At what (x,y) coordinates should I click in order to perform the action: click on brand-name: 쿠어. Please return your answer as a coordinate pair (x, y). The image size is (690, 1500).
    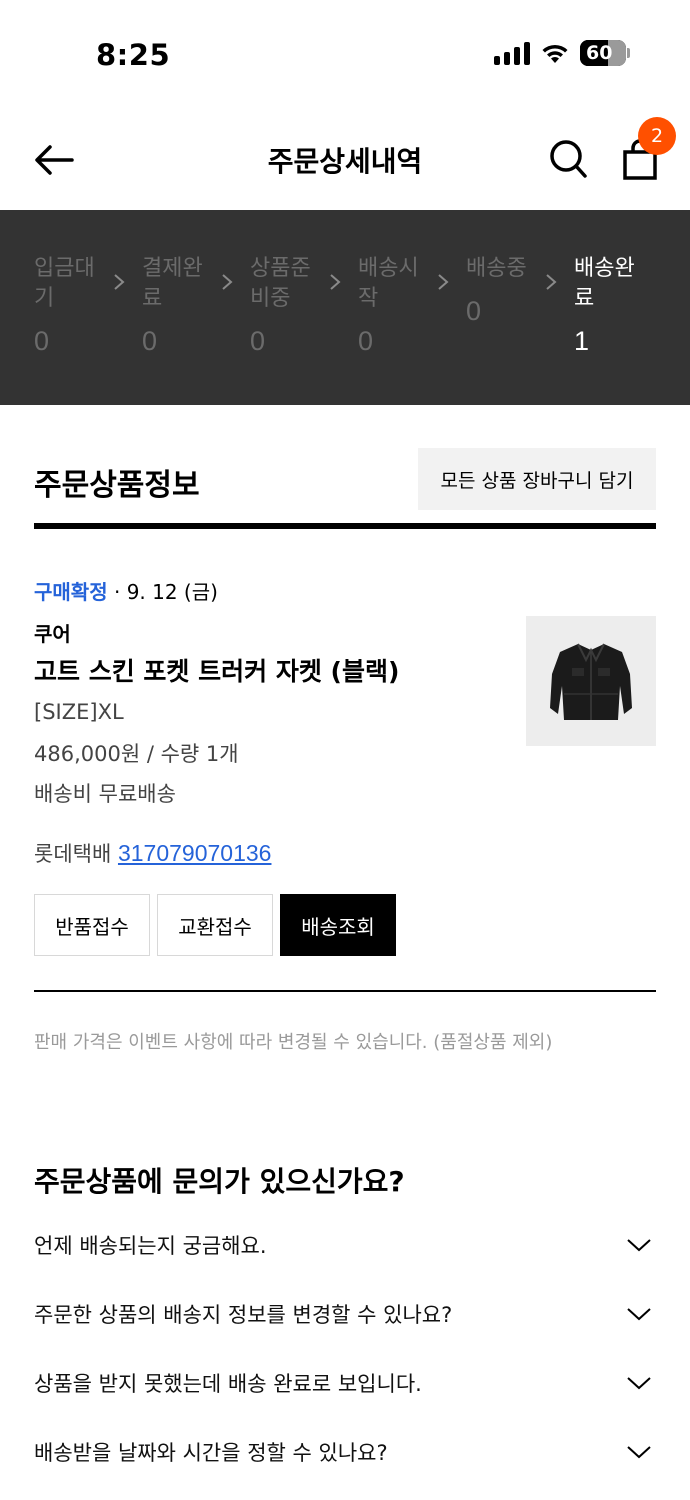
    Looking at the image, I should click on (52, 632).